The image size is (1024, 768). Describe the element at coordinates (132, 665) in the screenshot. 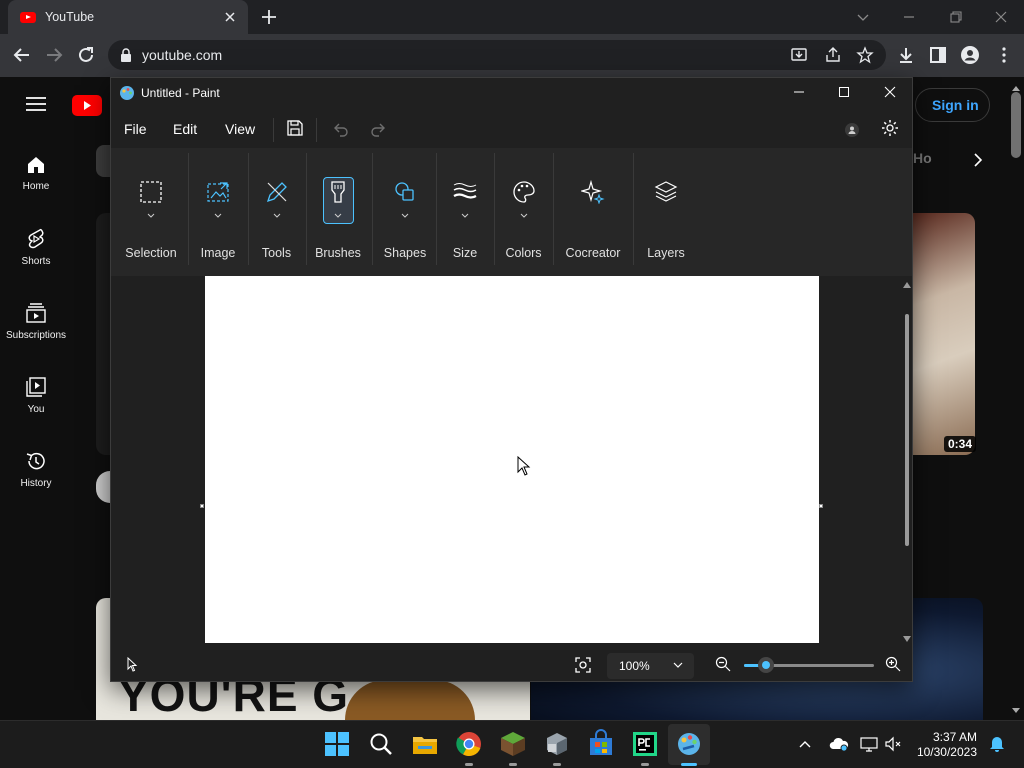

I see `pointer-tool-icon` at that location.